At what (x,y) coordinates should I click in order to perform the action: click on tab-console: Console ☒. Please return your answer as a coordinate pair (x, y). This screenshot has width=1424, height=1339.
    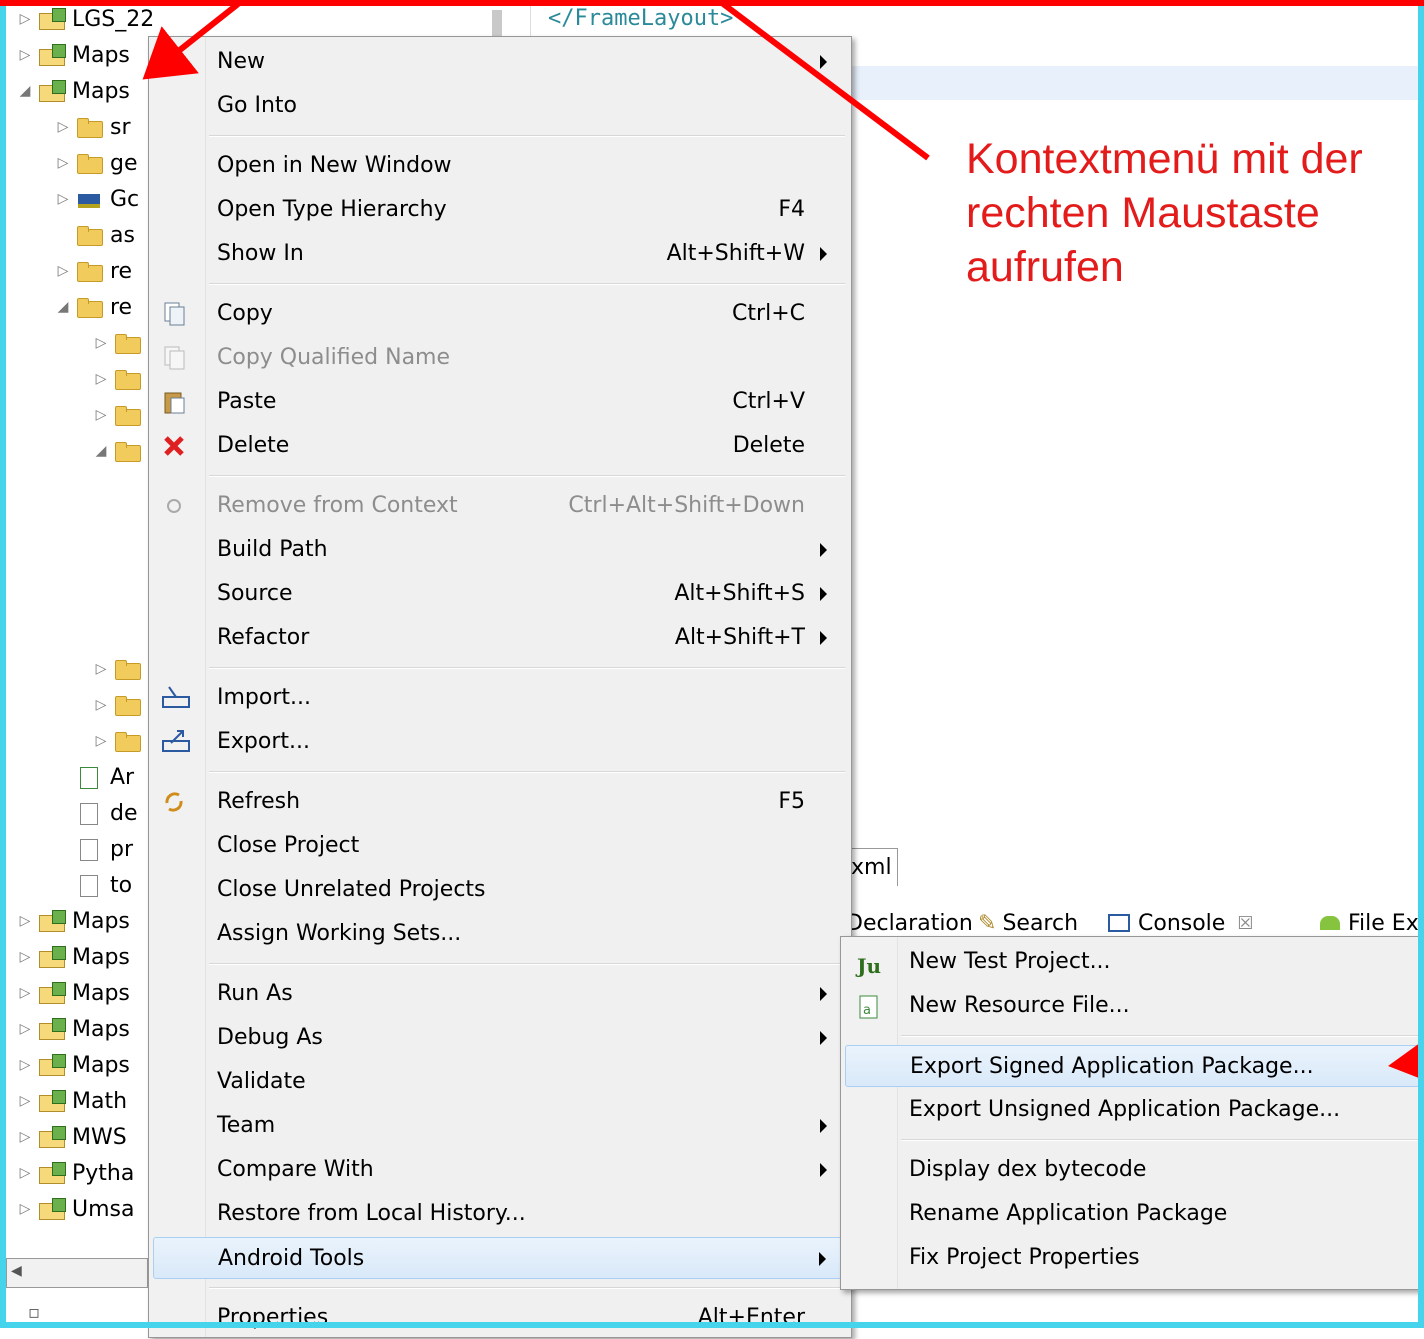
    Looking at the image, I should click on (1180, 923).